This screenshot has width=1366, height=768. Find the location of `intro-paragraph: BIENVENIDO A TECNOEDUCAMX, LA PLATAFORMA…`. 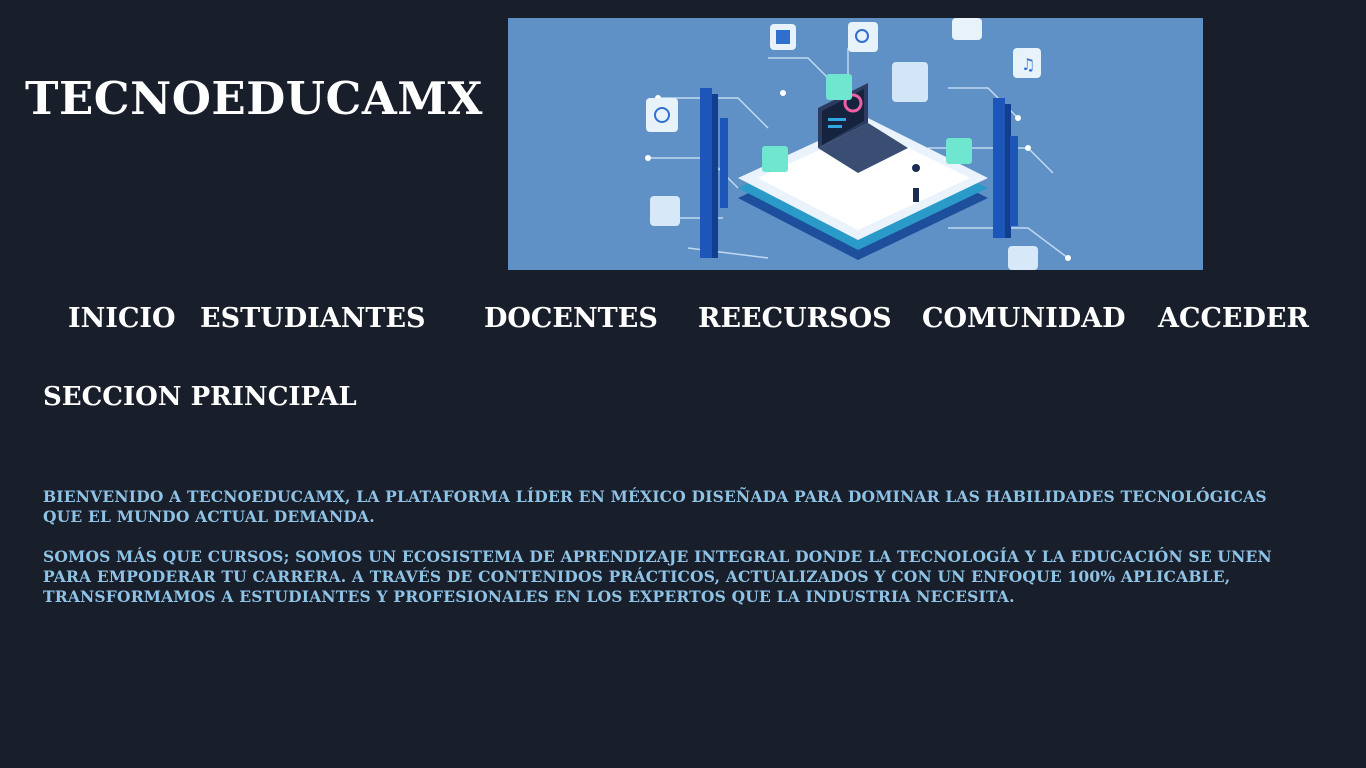

intro-paragraph: BIENVENIDO A TECNOEDUCAMX, LA PLATAFORMA… is located at coordinates (655, 506).